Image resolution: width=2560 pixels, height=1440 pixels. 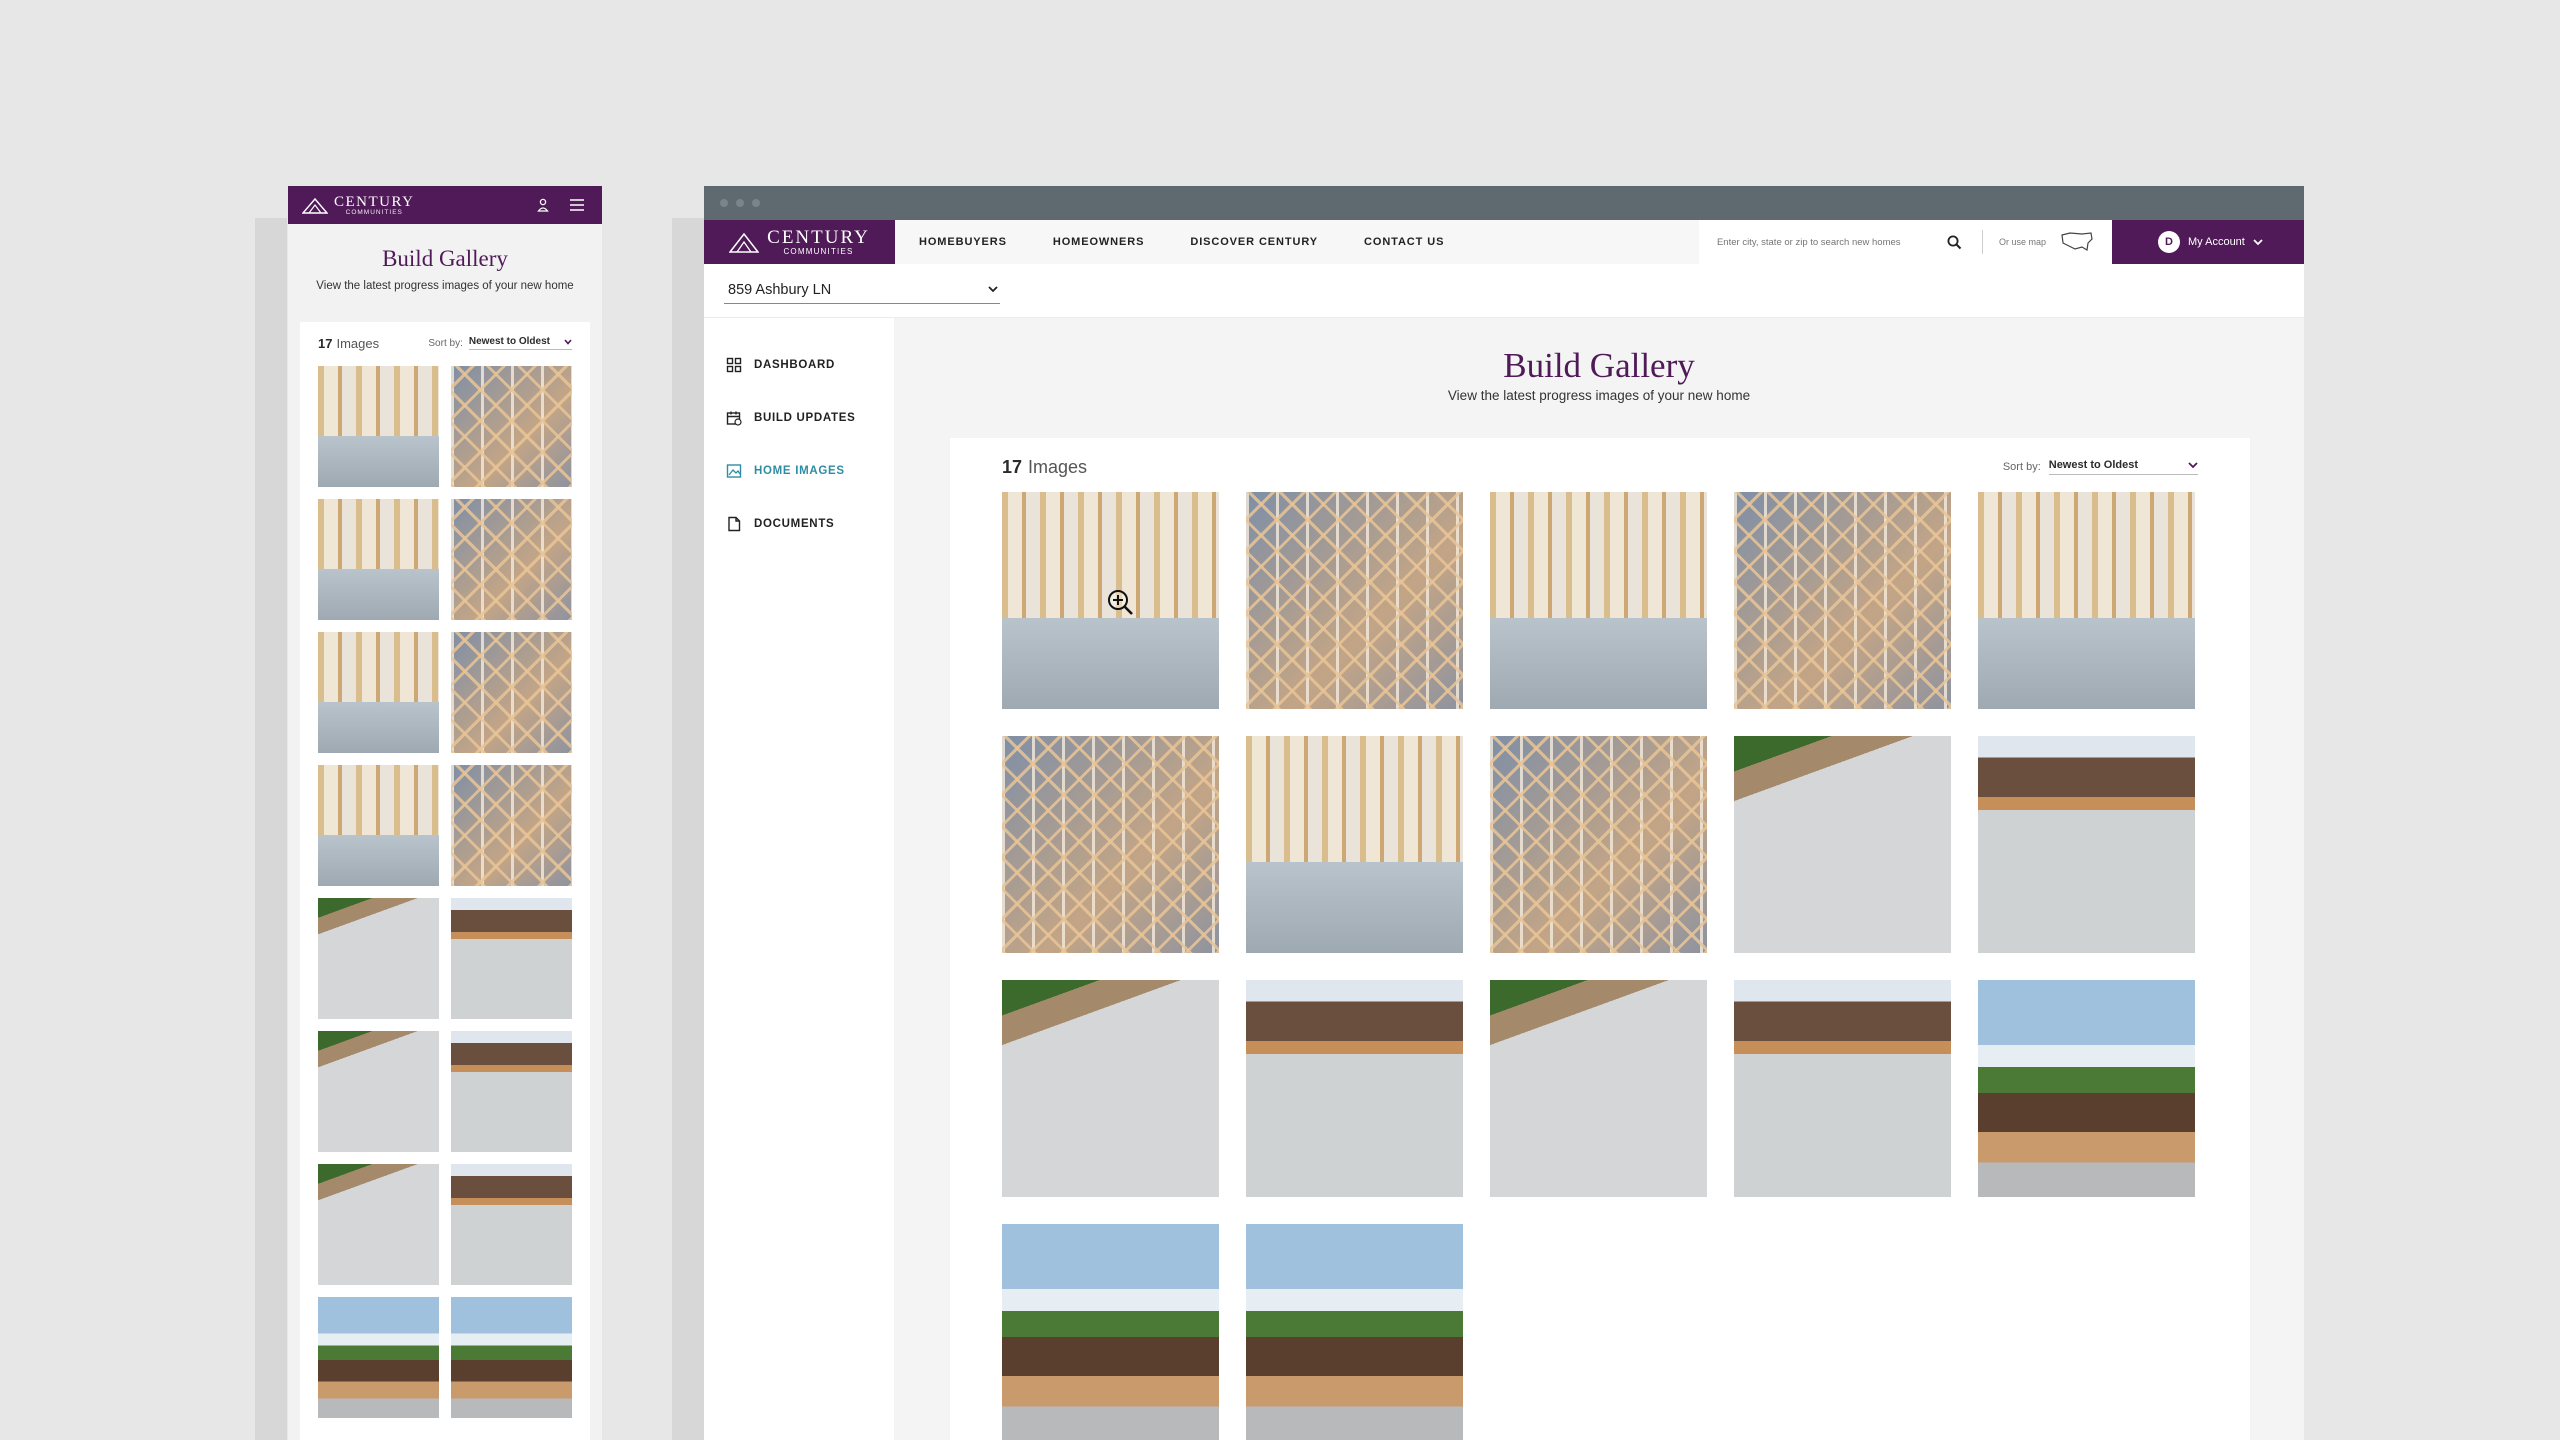 I want to click on mobile-page-title: Build Gallery, so click(x=445, y=258).